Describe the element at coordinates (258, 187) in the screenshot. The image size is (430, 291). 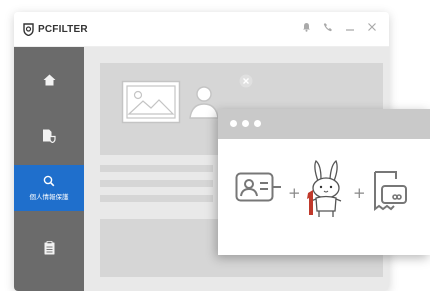
I see `id-card-icon` at that location.